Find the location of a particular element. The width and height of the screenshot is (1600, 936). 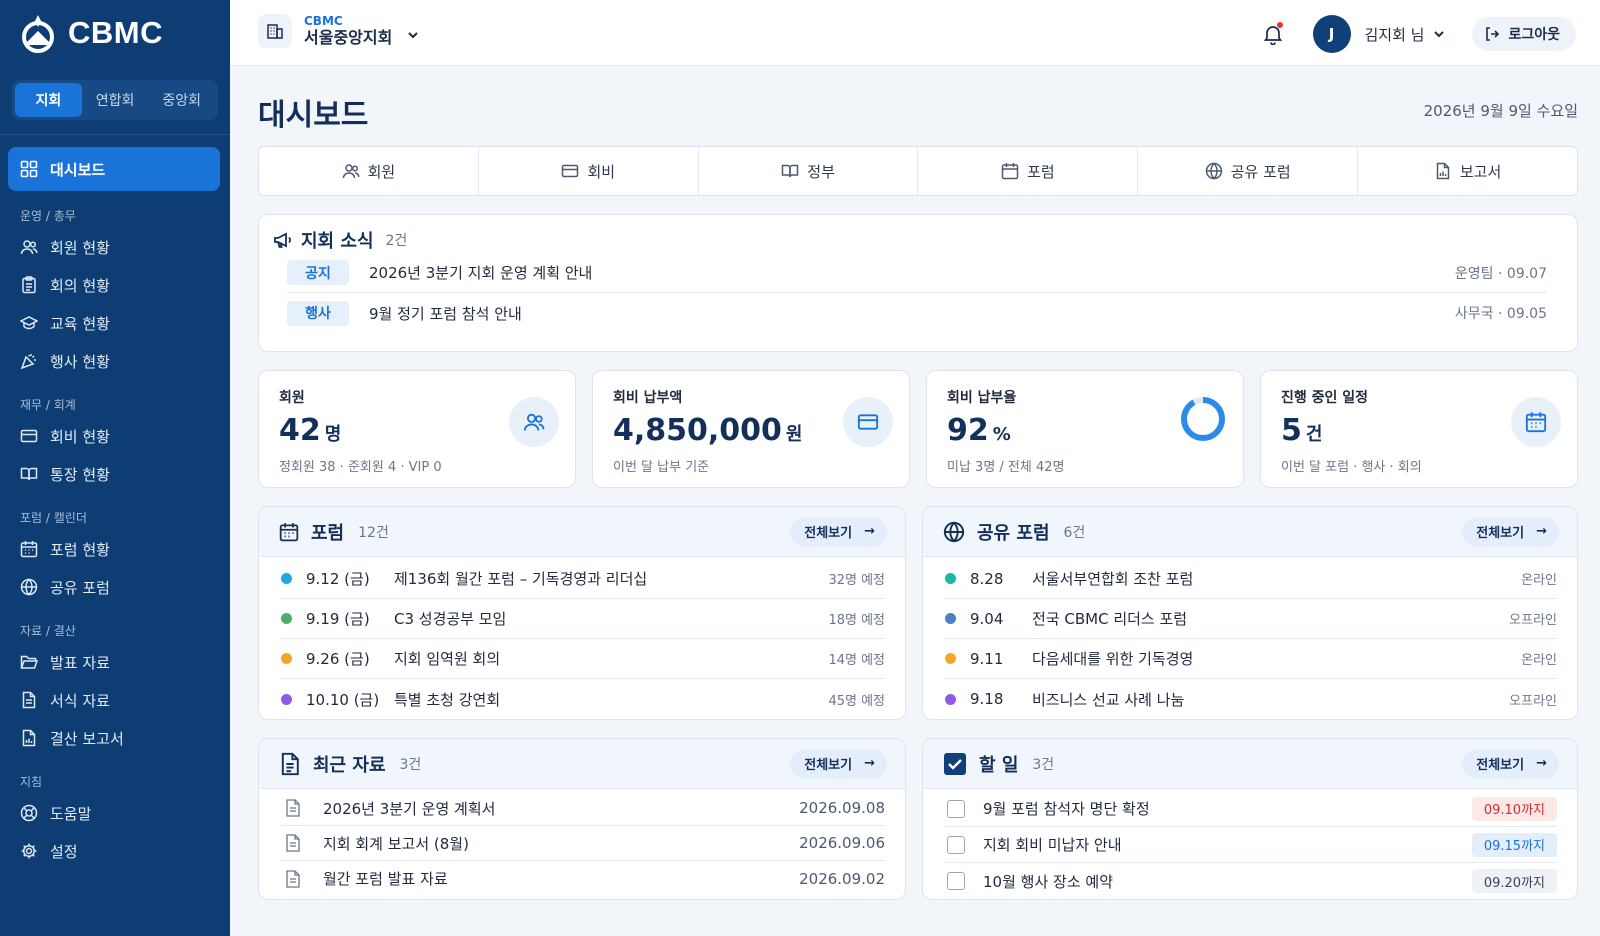

todo-title: 지회 회비 미납자 안내 is located at coordinates (1227, 844).